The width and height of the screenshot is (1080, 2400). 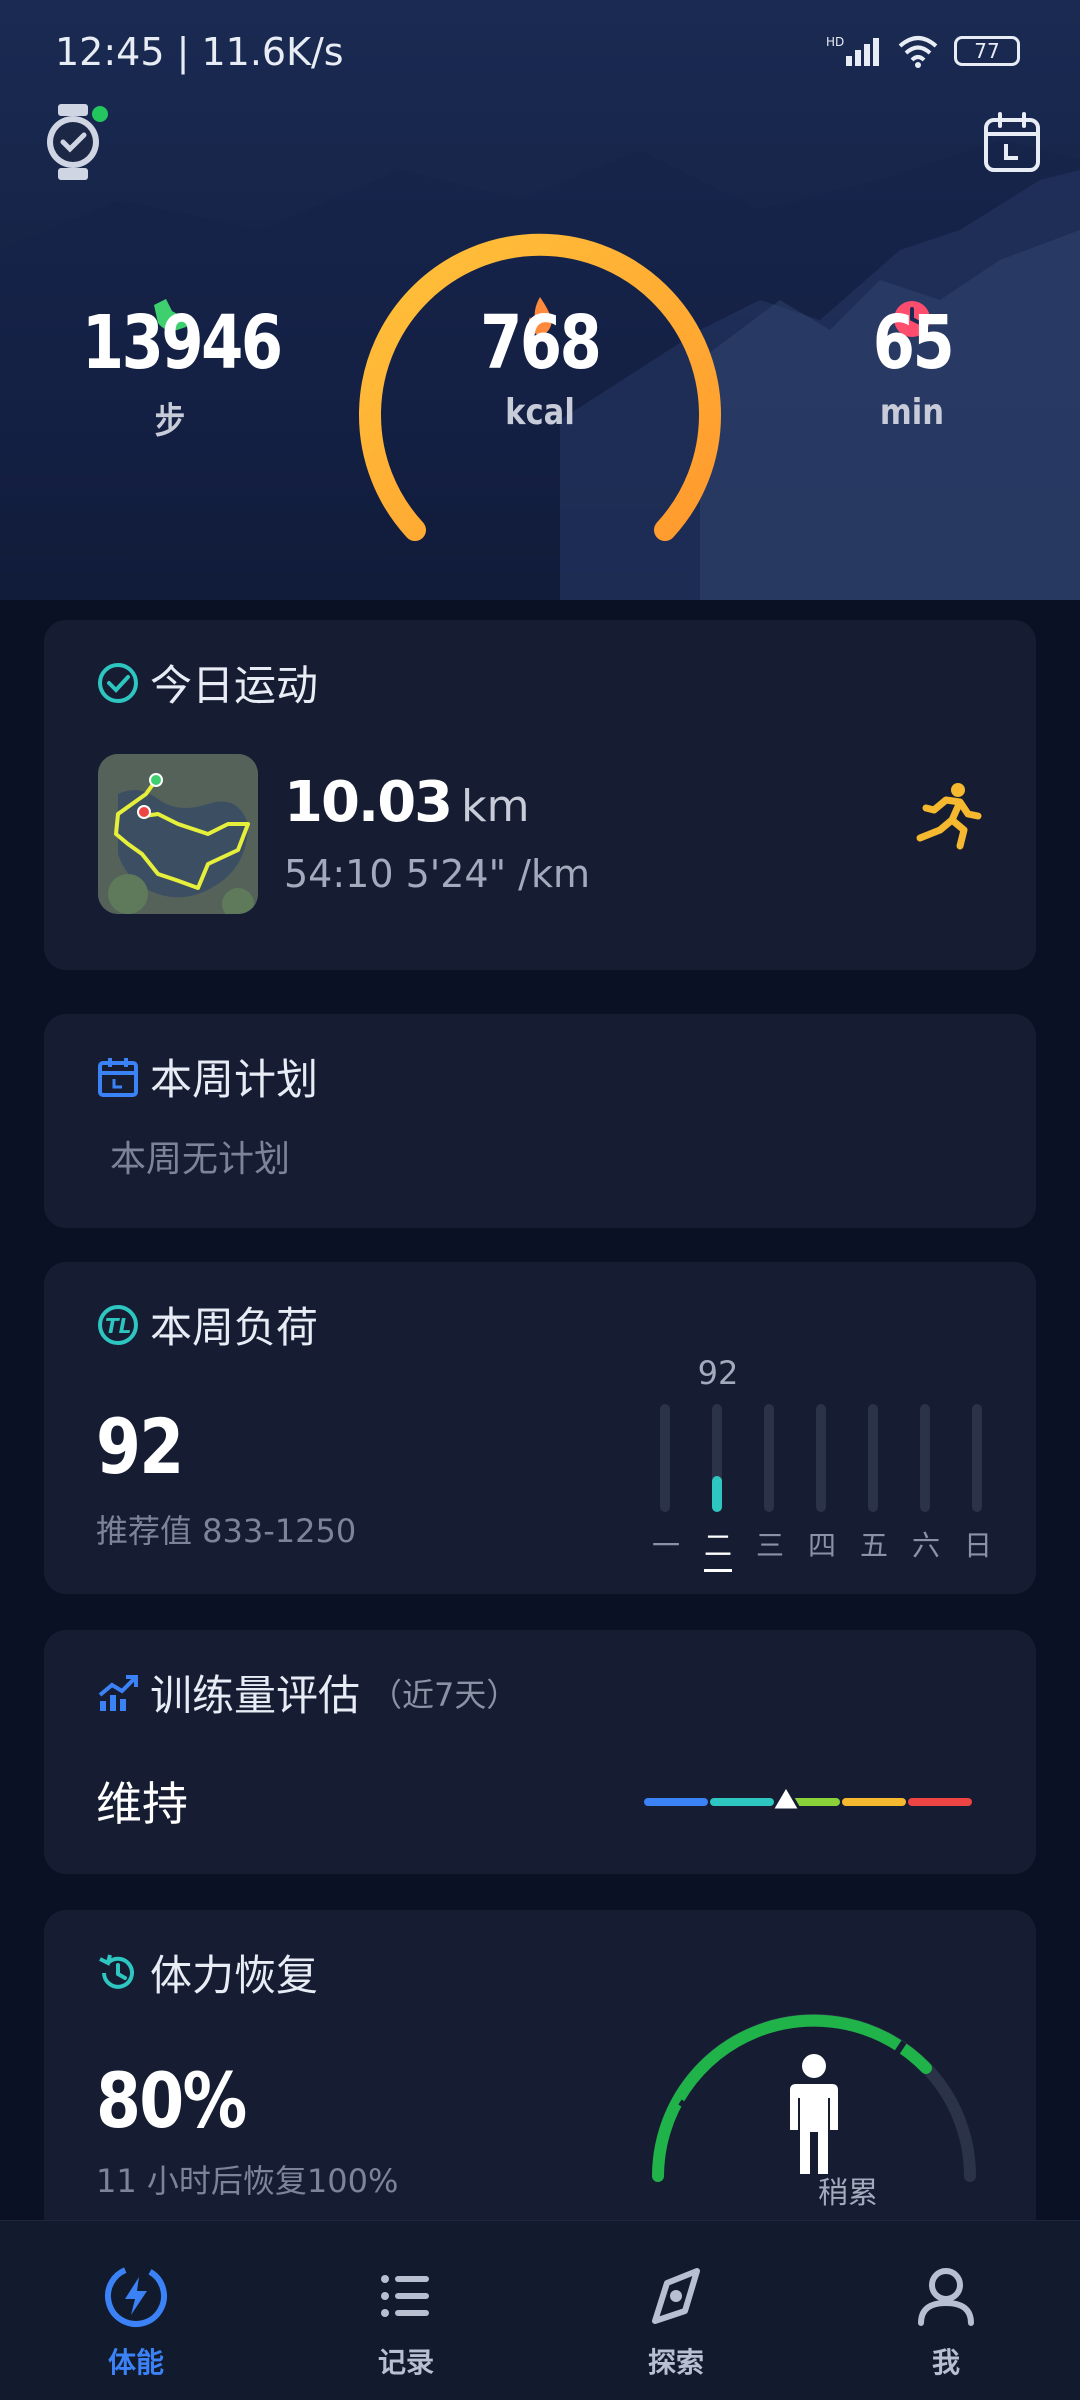 What do you see at coordinates (541, 343) in the screenshot?
I see `calories-value: 768` at bounding box center [541, 343].